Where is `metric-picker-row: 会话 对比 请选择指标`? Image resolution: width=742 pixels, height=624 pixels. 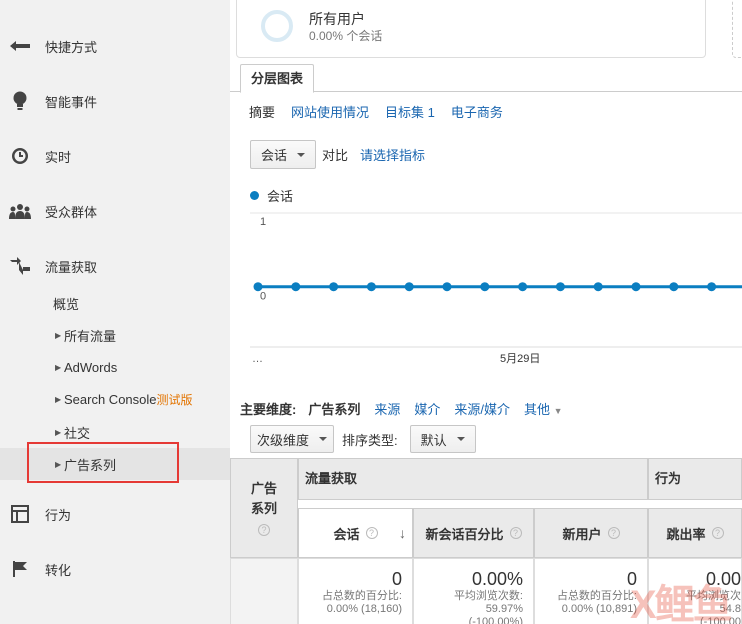 metric-picker-row: 会话 对比 请选择指标 is located at coordinates (337, 154).